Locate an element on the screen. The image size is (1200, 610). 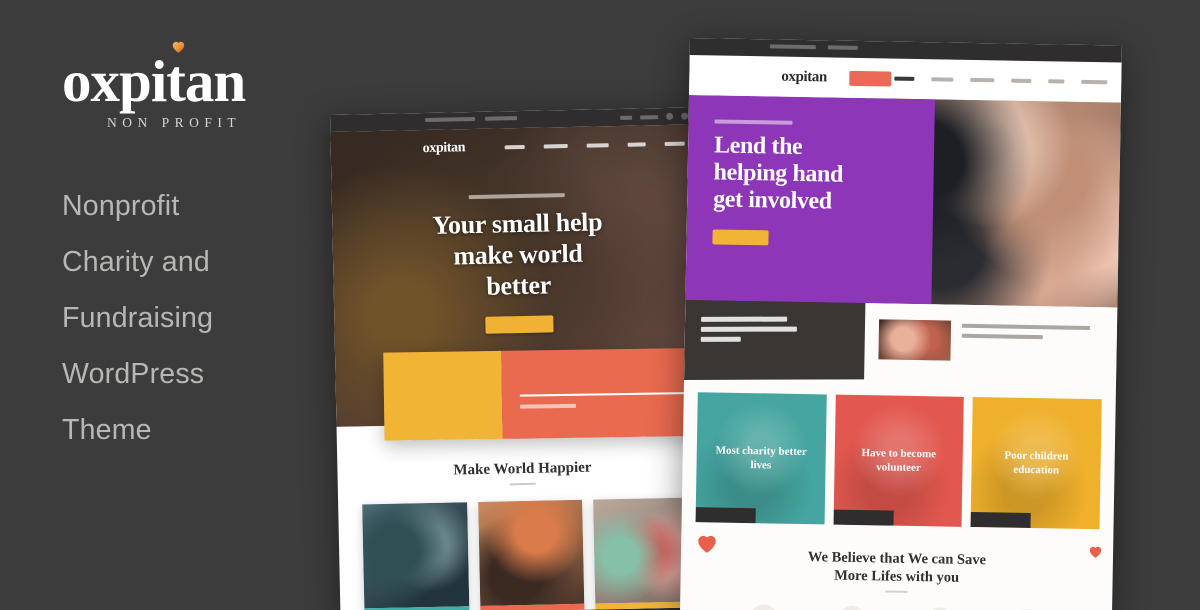
intro-text is located at coordinates (1031, 354).